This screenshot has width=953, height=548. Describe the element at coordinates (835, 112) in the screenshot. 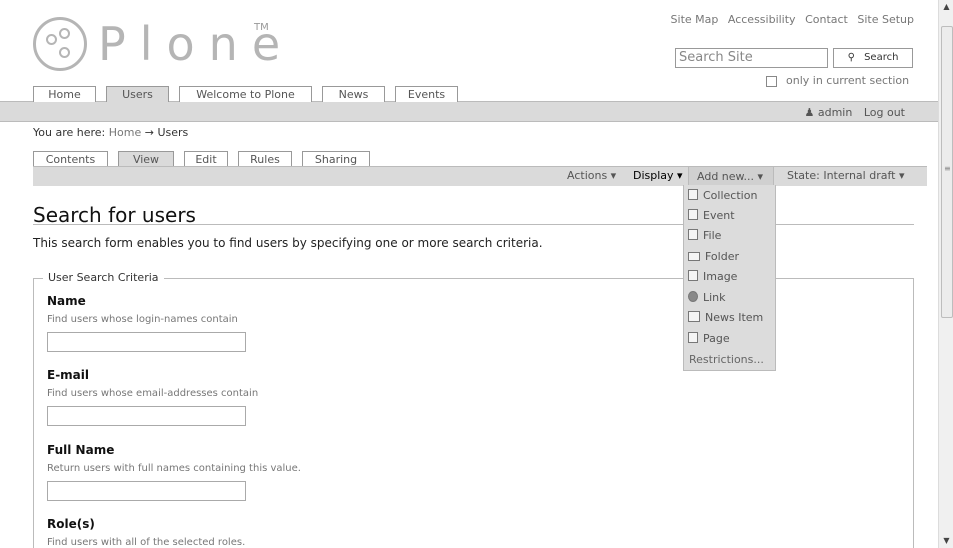

I see `user-name-link: admin` at that location.